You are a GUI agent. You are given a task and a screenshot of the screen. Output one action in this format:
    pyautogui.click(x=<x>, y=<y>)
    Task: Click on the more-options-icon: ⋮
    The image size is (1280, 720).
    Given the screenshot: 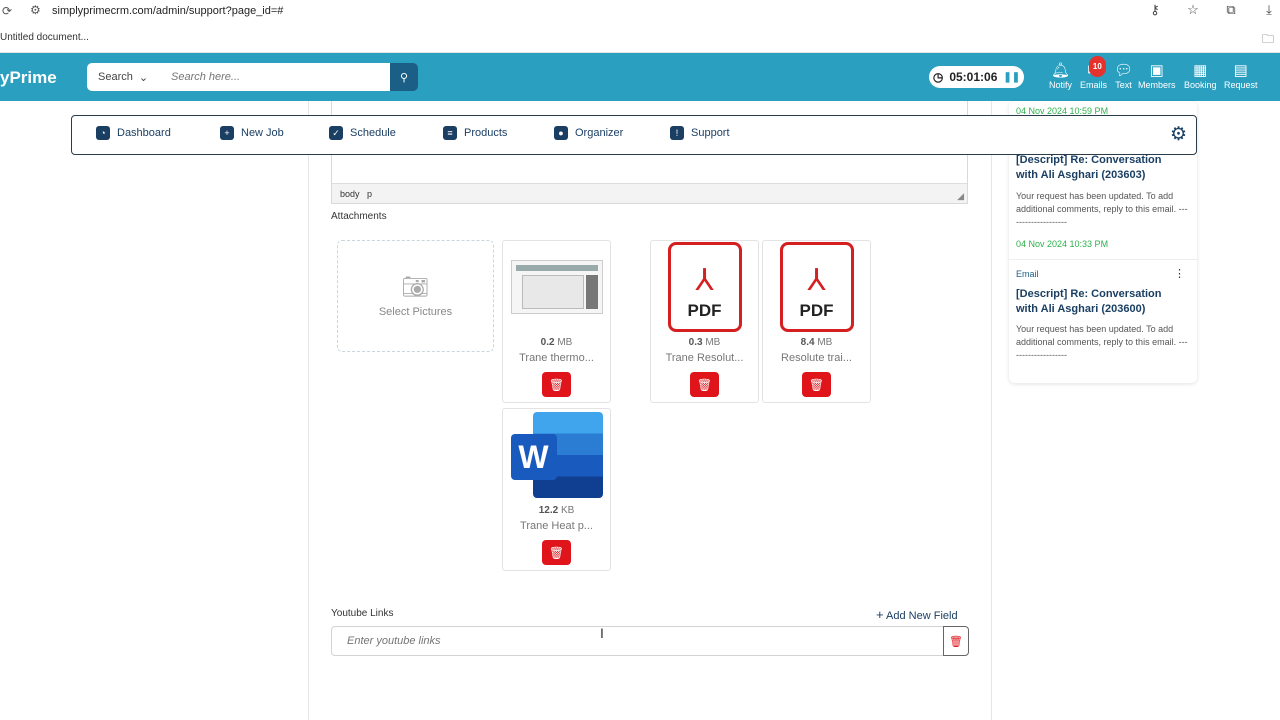 What is the action you would take?
    pyautogui.click(x=1179, y=273)
    